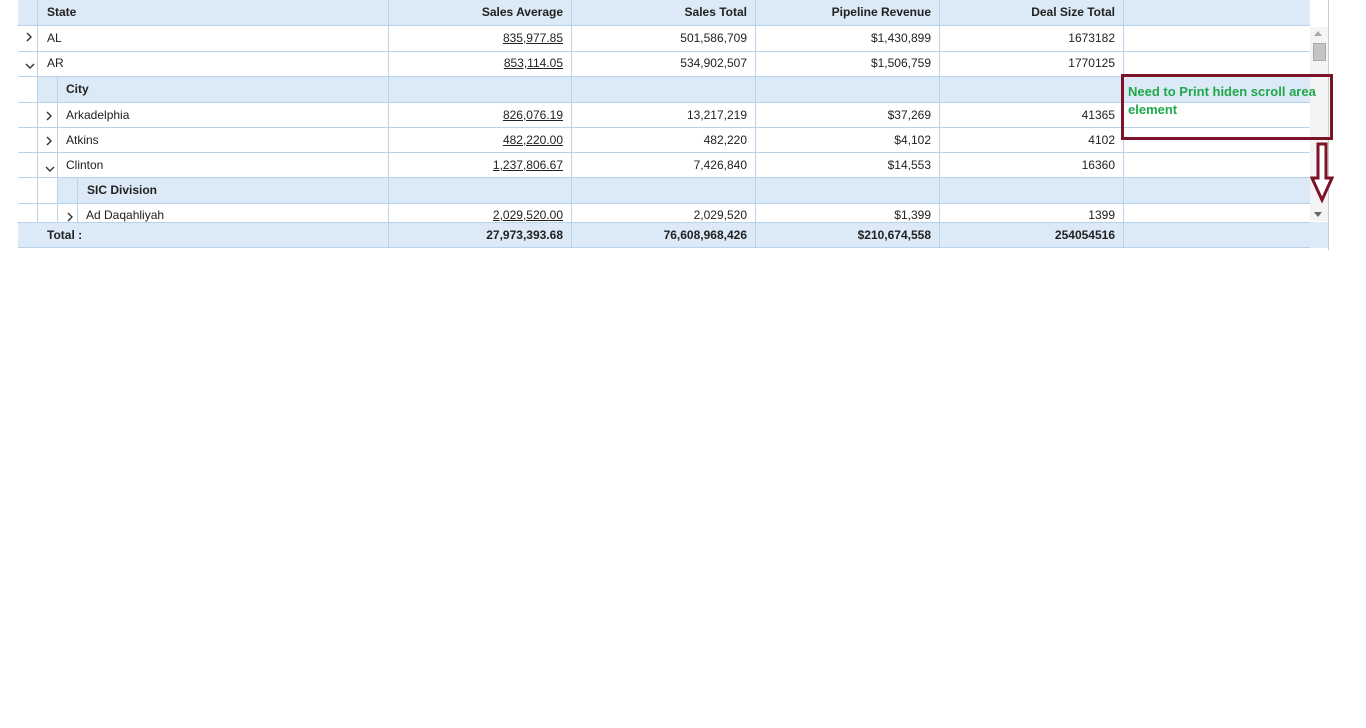  What do you see at coordinates (28, 12) in the screenshot?
I see `header-spacer` at bounding box center [28, 12].